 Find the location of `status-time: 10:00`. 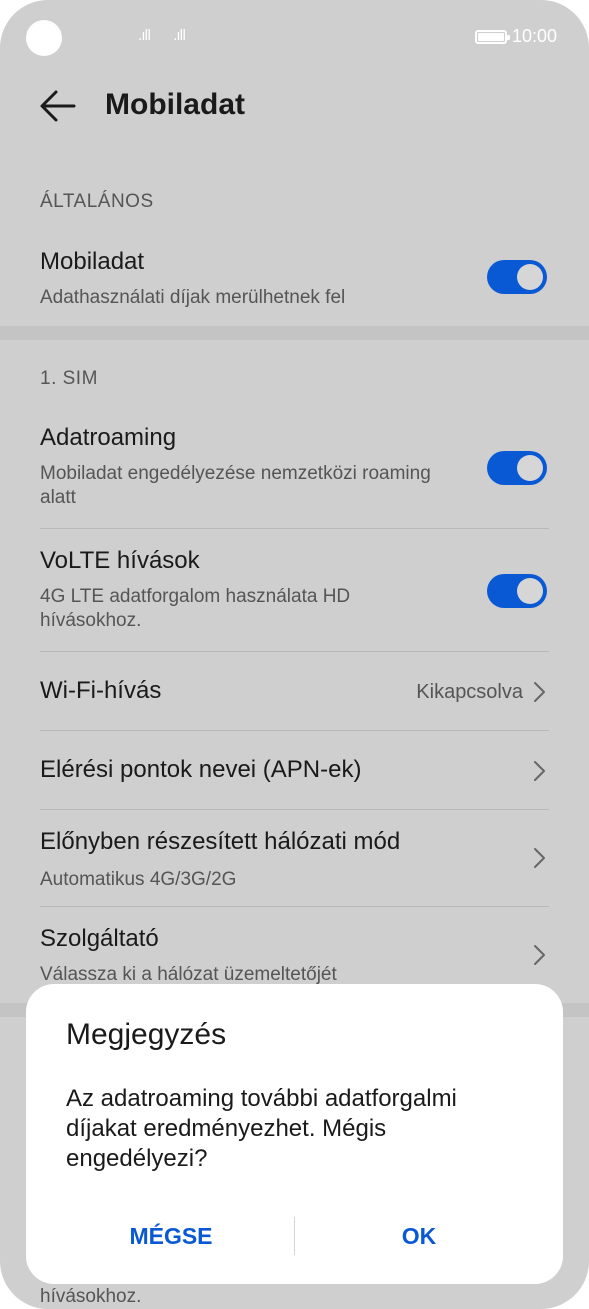

status-time: 10:00 is located at coordinates (535, 36).